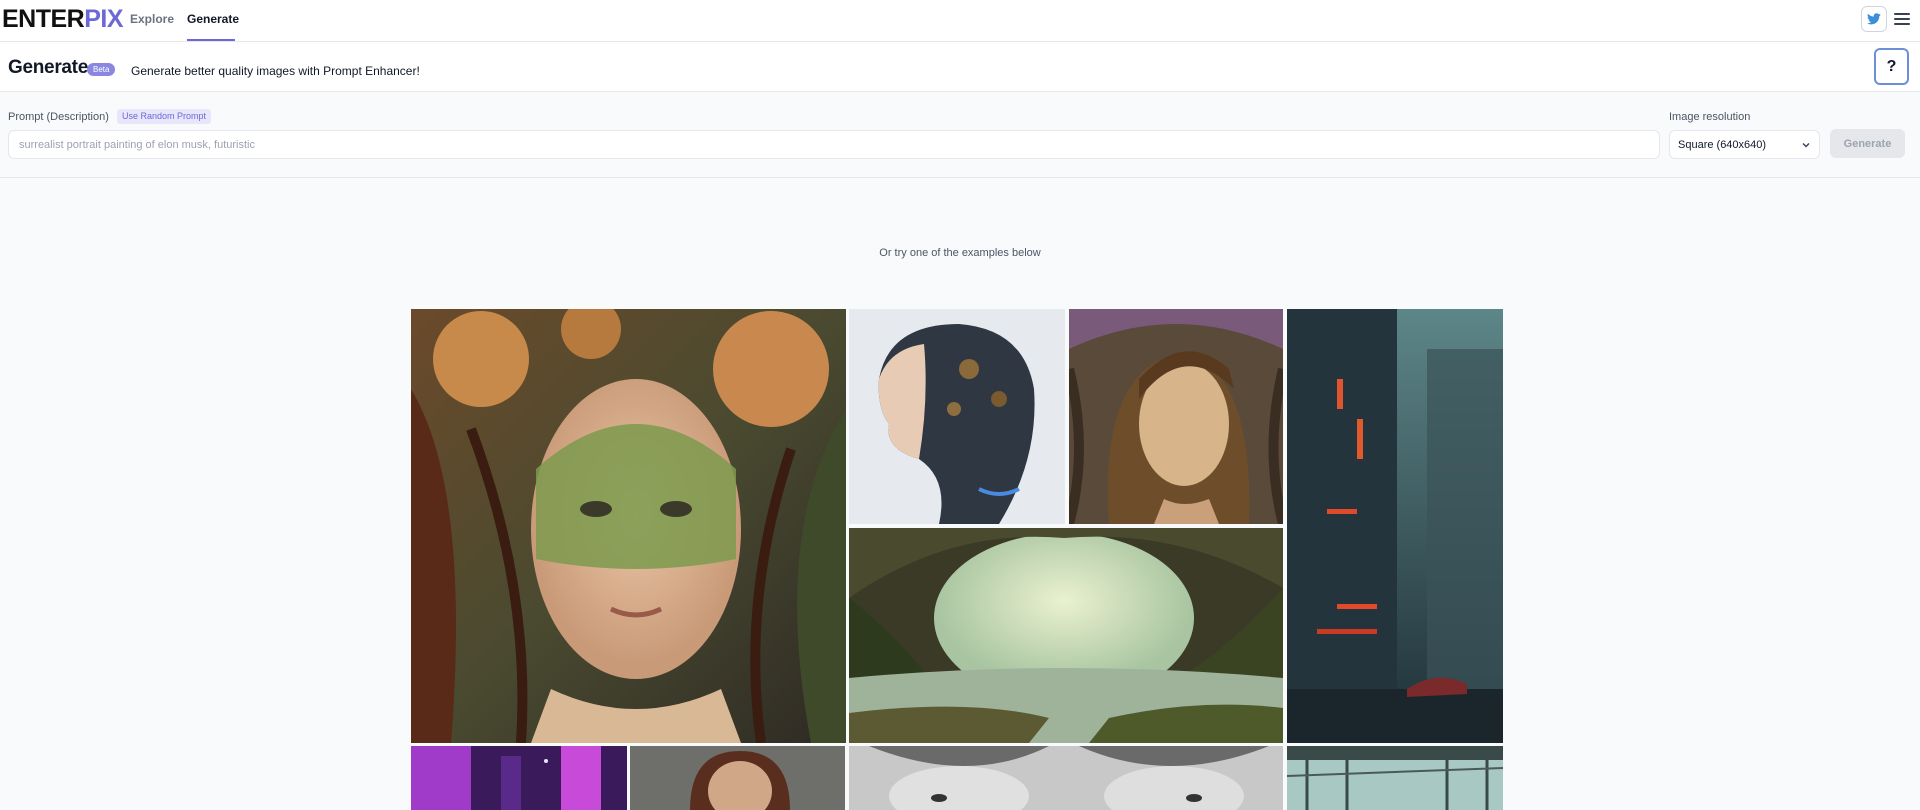 This screenshot has height=810, width=1920. What do you see at coordinates (1710, 117) in the screenshot?
I see `resolution-label: Image resolution` at bounding box center [1710, 117].